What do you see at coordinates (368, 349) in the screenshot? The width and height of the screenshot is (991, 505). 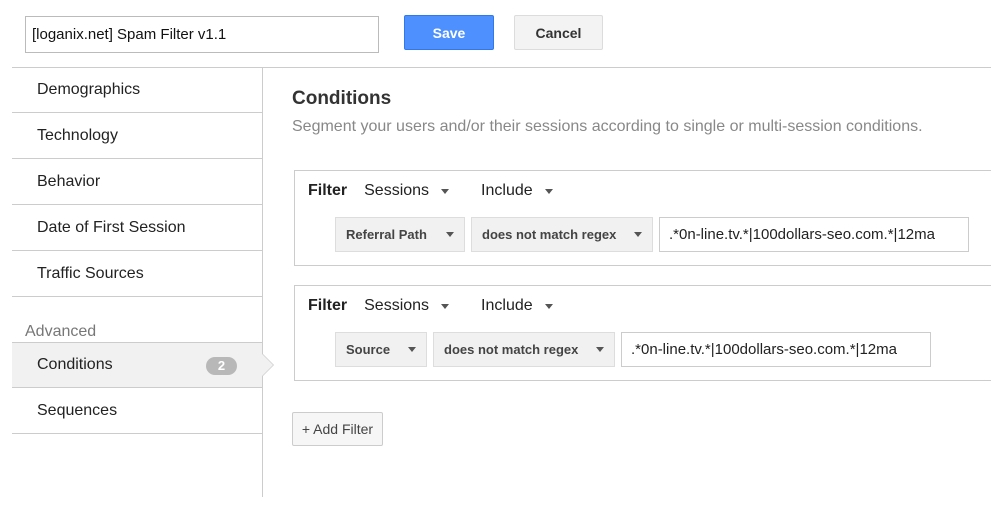 I see `dimension-value: Source` at bounding box center [368, 349].